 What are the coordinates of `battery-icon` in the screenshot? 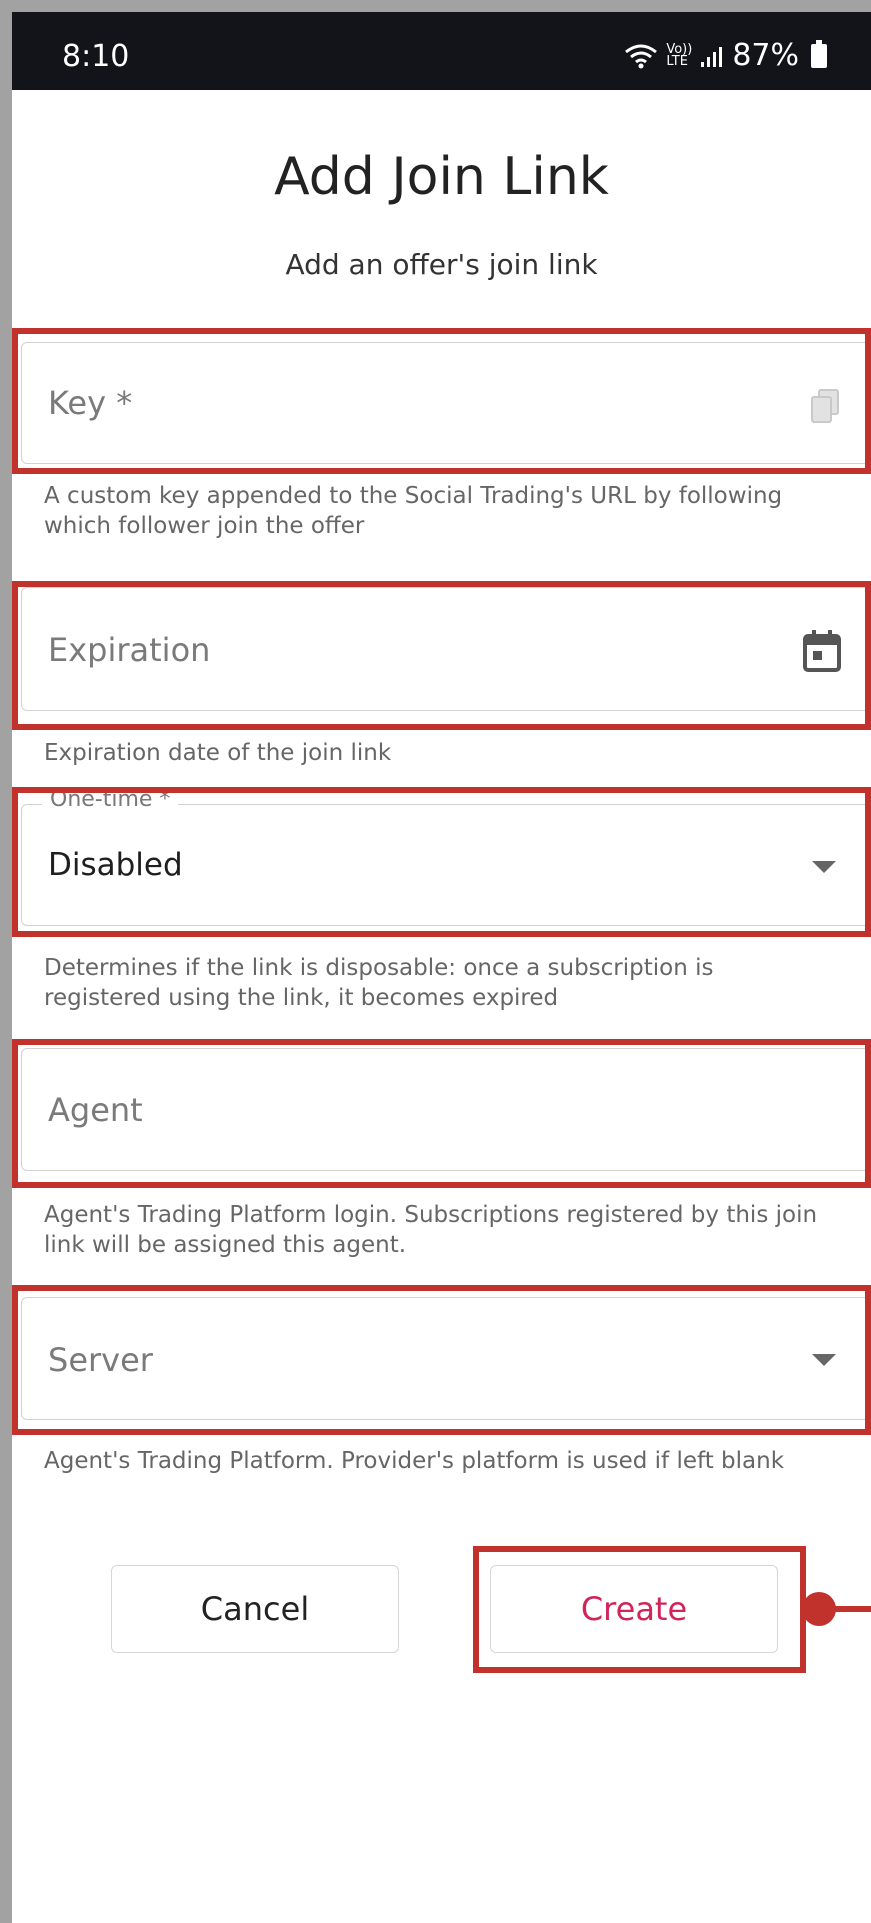 It's located at (819, 53).